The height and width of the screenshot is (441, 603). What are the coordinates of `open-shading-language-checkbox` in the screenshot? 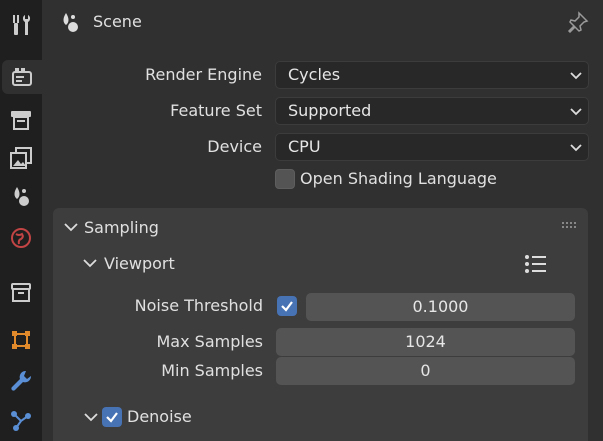 It's located at (285, 179).